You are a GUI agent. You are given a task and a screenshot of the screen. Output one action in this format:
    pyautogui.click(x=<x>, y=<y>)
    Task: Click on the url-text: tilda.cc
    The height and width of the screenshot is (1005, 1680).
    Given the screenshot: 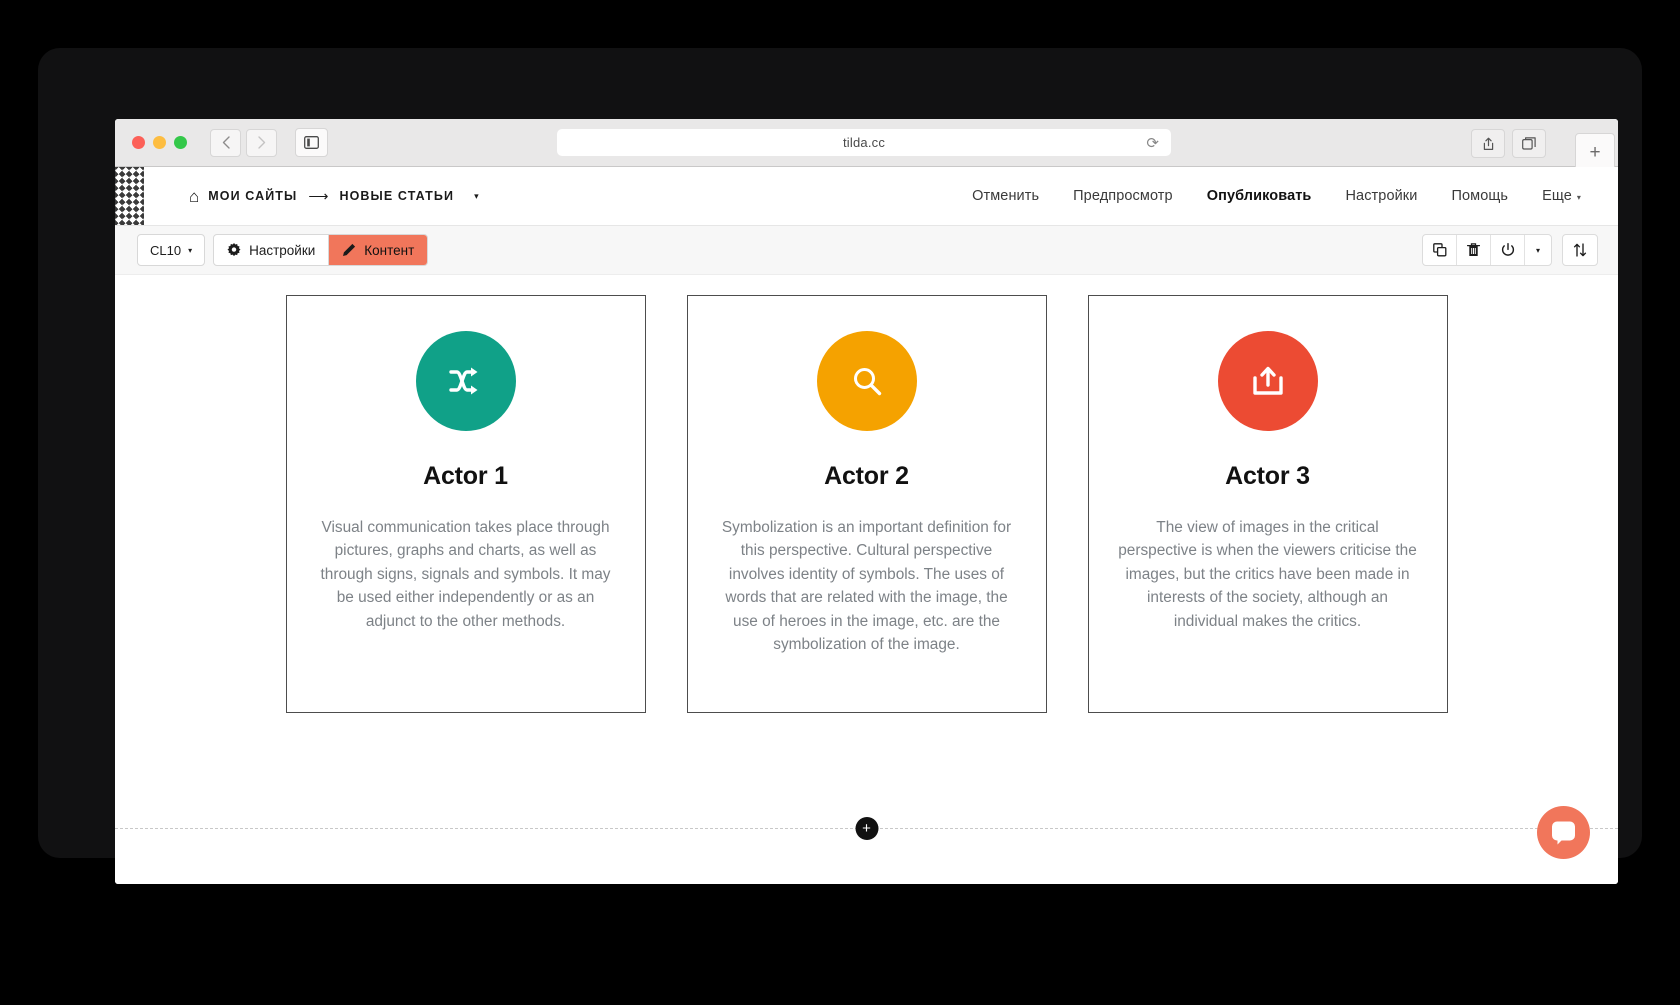 What is the action you would take?
    pyautogui.click(x=864, y=142)
    